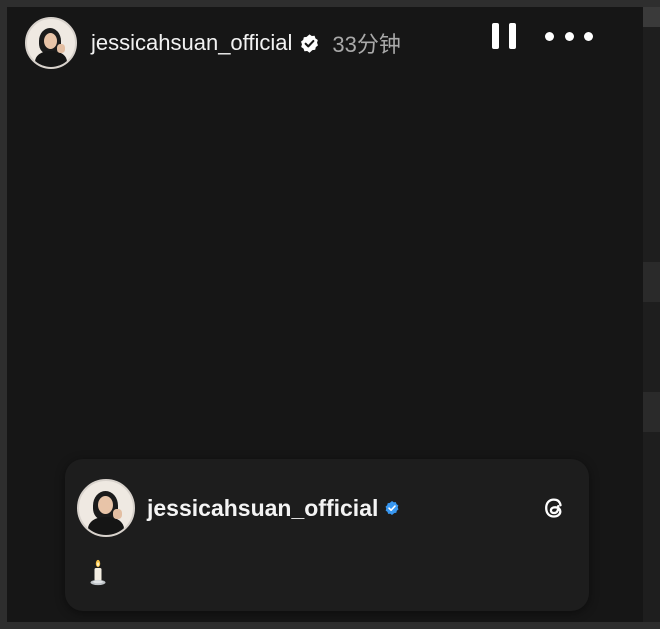 This screenshot has height=629, width=660. I want to click on card-header: jessicahsuan_official, so click(327, 508).